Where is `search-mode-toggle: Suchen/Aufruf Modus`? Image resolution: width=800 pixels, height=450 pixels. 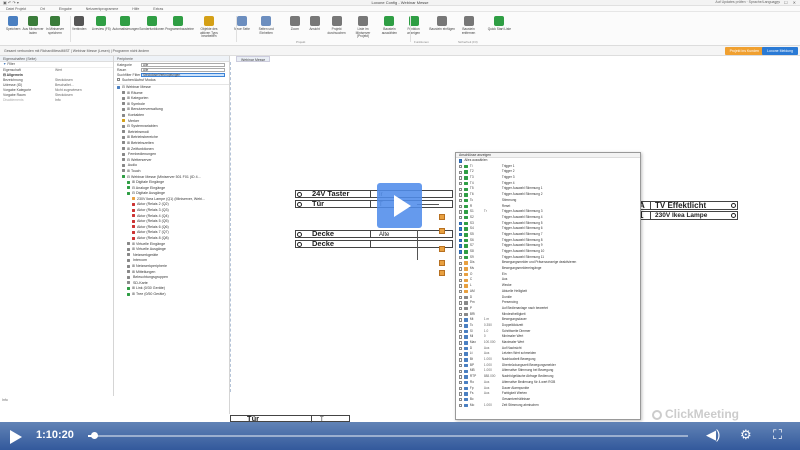 search-mode-toggle: Suchen/Aufruf Modus is located at coordinates (171, 79).